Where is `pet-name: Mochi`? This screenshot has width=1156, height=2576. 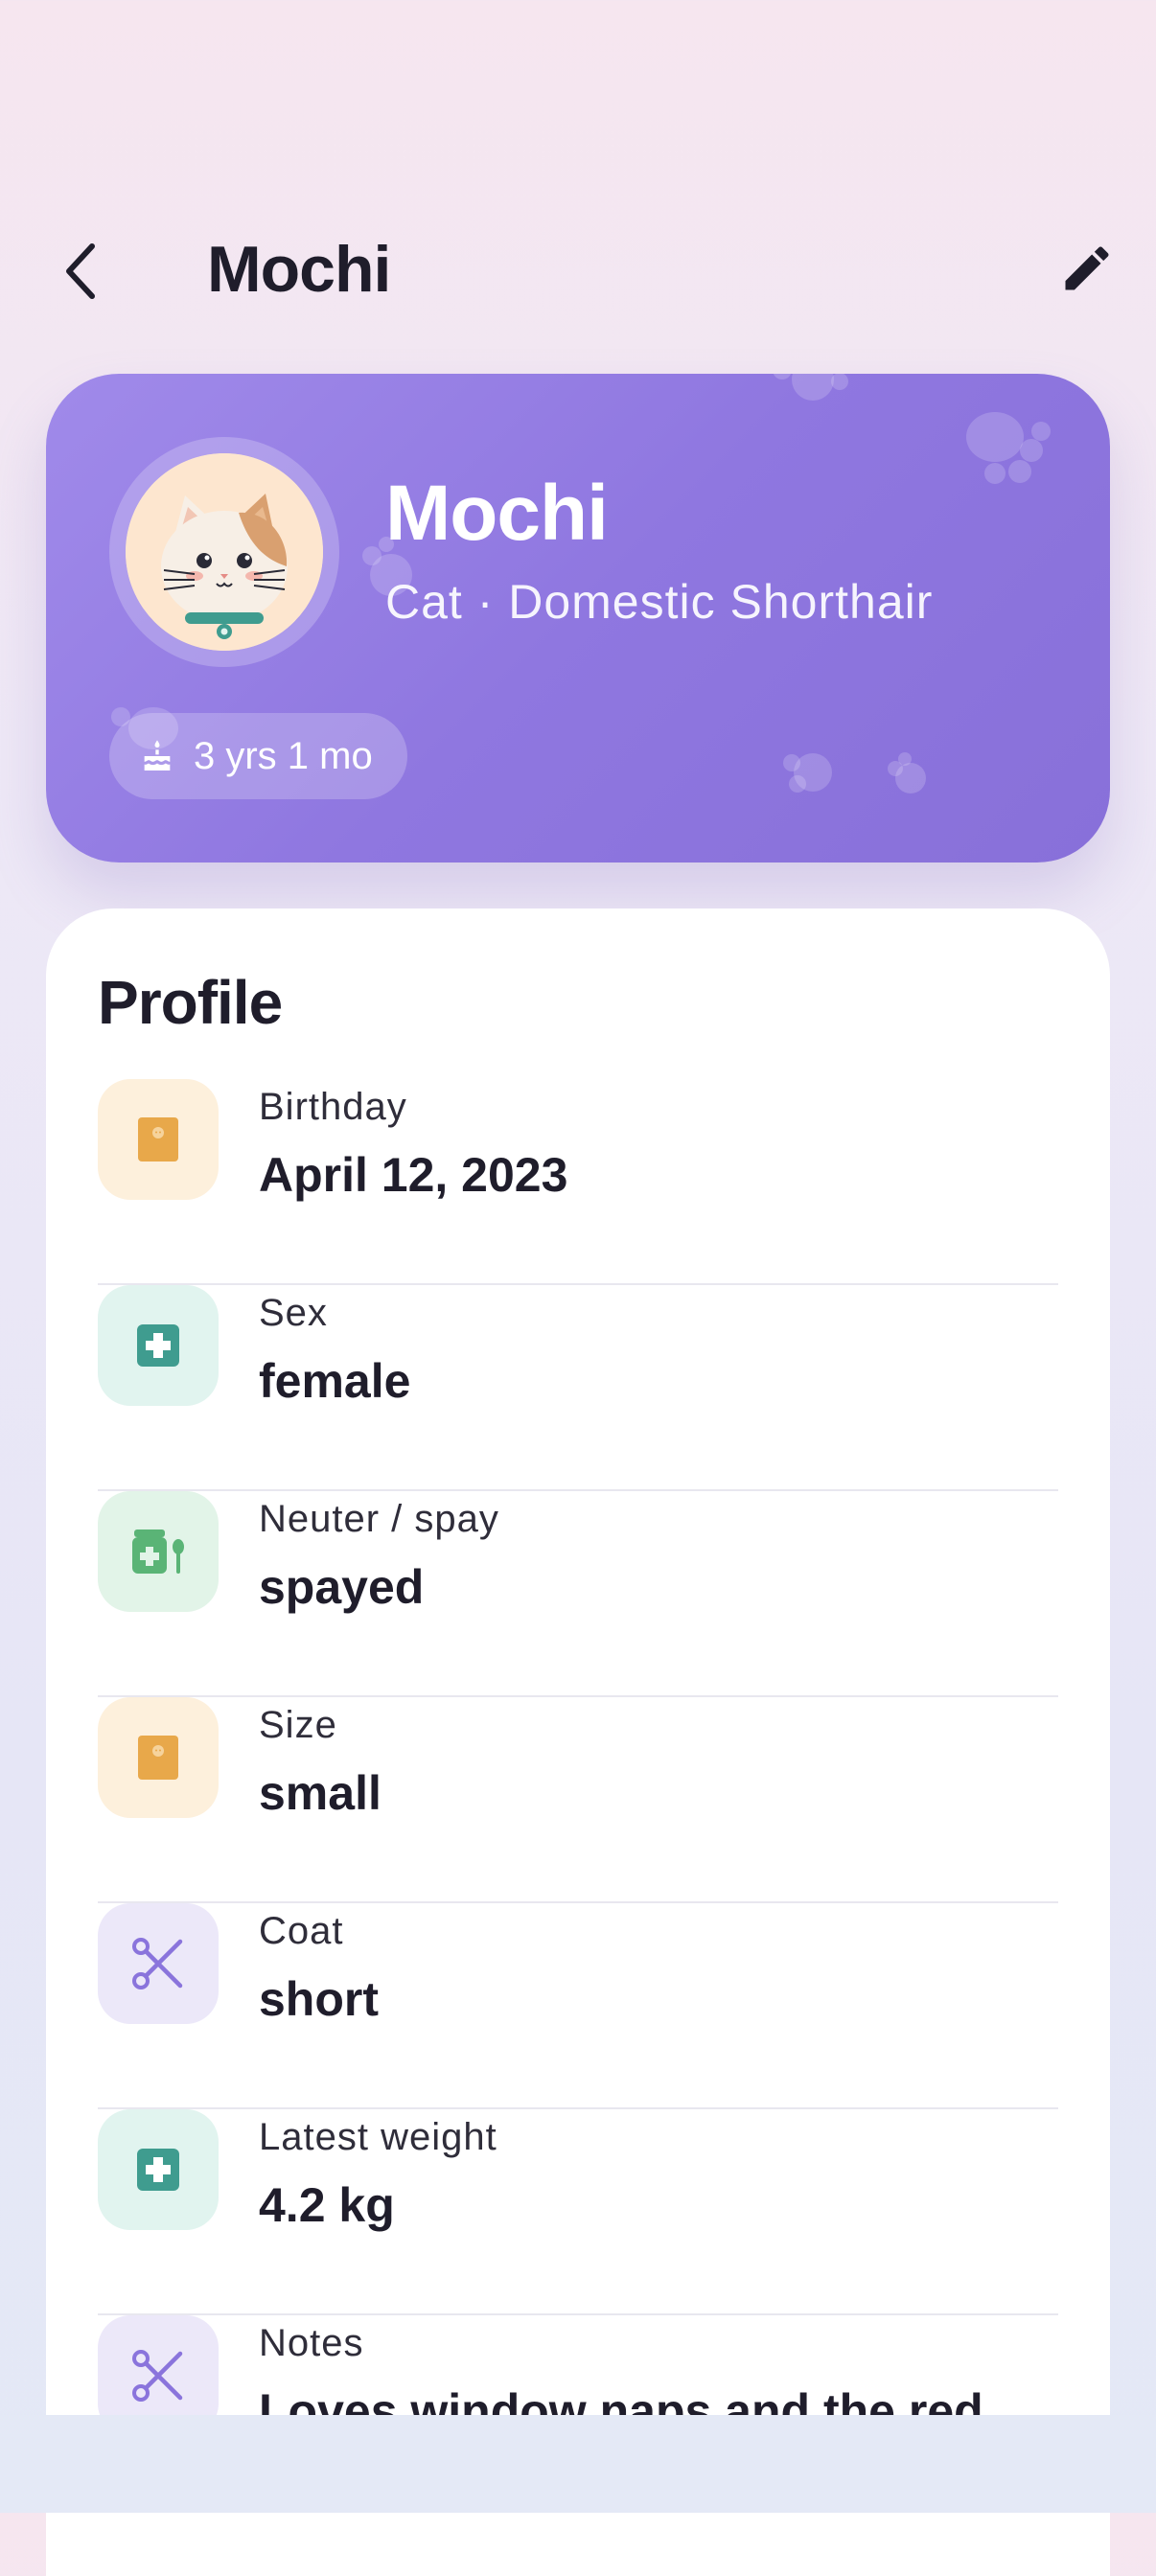
pet-name: Mochi is located at coordinates (497, 513).